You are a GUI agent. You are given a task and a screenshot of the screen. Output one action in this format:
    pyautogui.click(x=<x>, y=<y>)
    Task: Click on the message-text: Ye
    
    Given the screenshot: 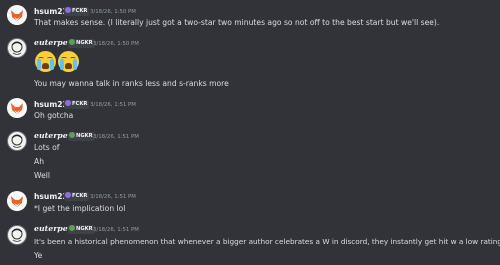 What is the action you would take?
    pyautogui.click(x=38, y=255)
    